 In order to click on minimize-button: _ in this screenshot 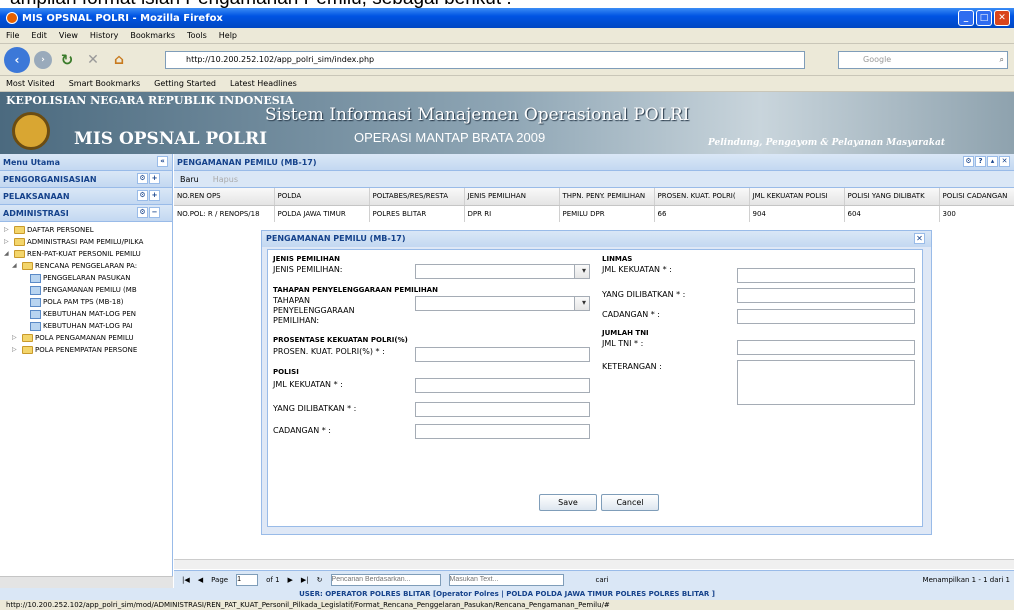, I will do `click(966, 18)`.